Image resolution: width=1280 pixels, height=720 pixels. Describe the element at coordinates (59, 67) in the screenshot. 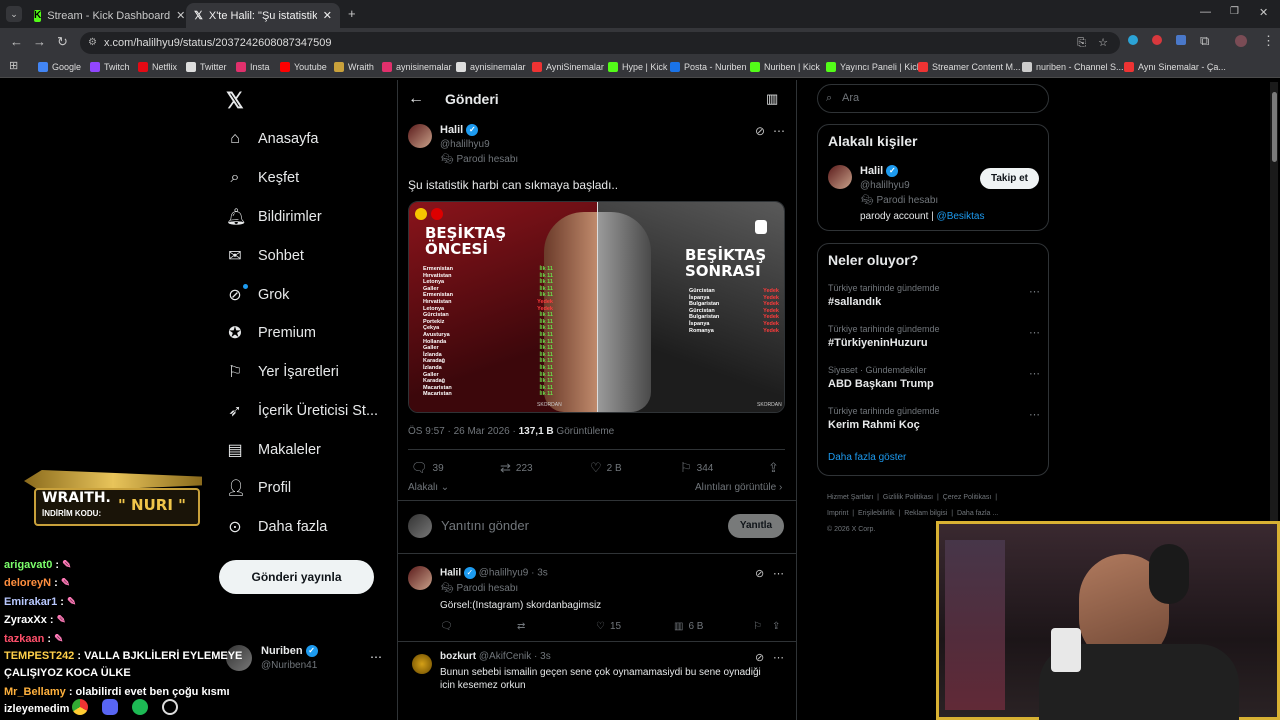

I see `bookmark-item: Google` at that location.